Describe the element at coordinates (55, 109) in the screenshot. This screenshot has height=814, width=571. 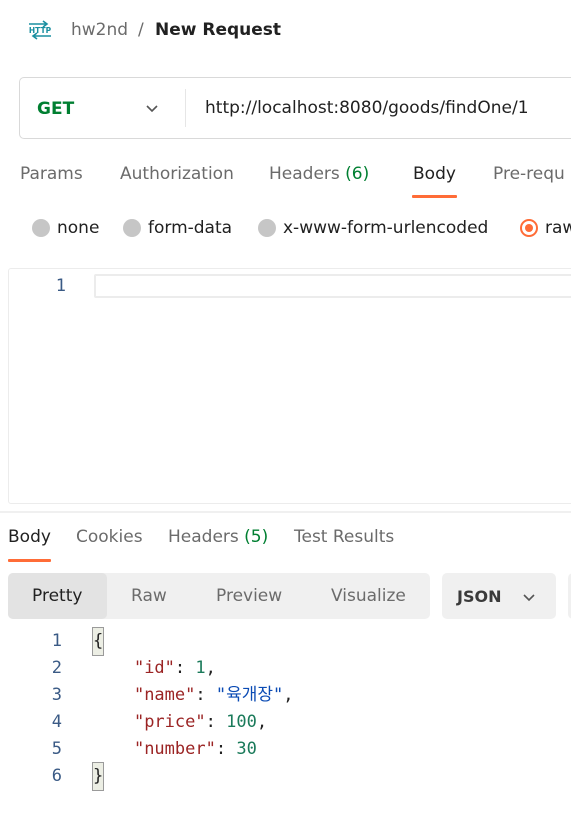
I see `method-selector: GET` at that location.